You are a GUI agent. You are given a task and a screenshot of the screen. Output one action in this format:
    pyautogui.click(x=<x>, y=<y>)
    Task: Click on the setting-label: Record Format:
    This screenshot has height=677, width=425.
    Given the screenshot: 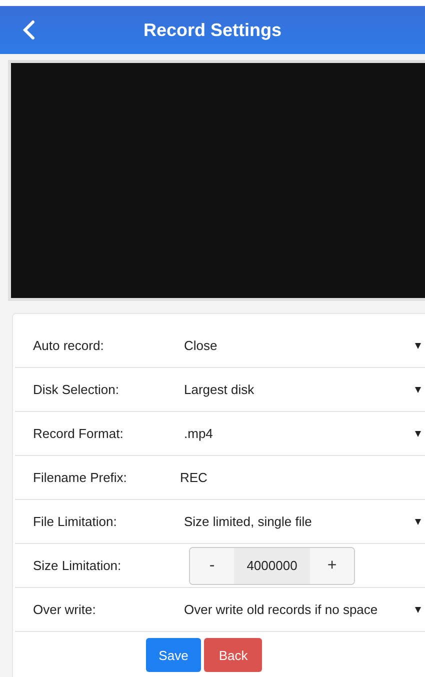 What is the action you would take?
    pyautogui.click(x=78, y=433)
    